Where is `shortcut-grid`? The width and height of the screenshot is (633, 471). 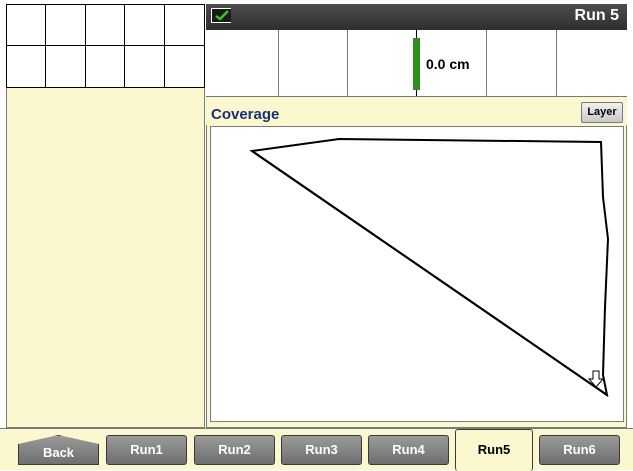
shortcut-grid is located at coordinates (105, 46).